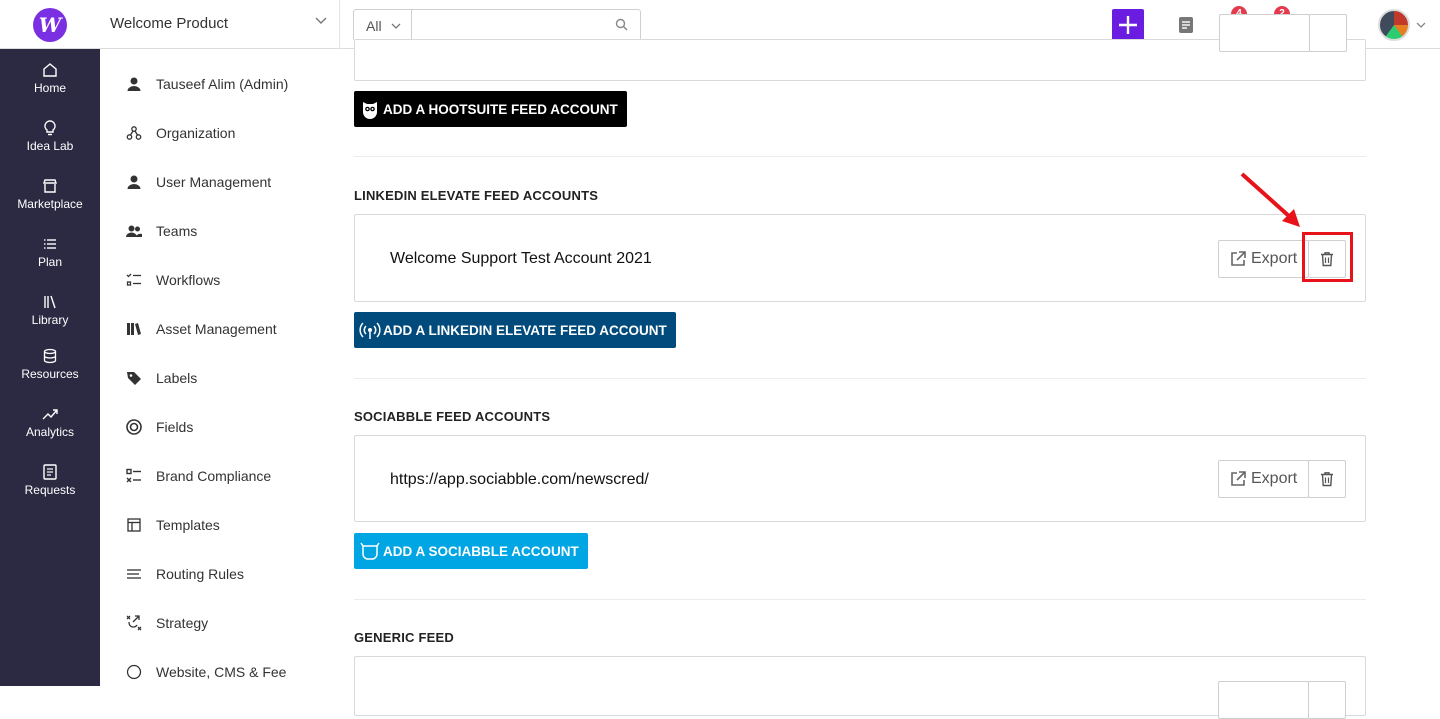 This screenshot has width=1440, height=719. What do you see at coordinates (860, 687) in the screenshot?
I see `generic-feed-card` at bounding box center [860, 687].